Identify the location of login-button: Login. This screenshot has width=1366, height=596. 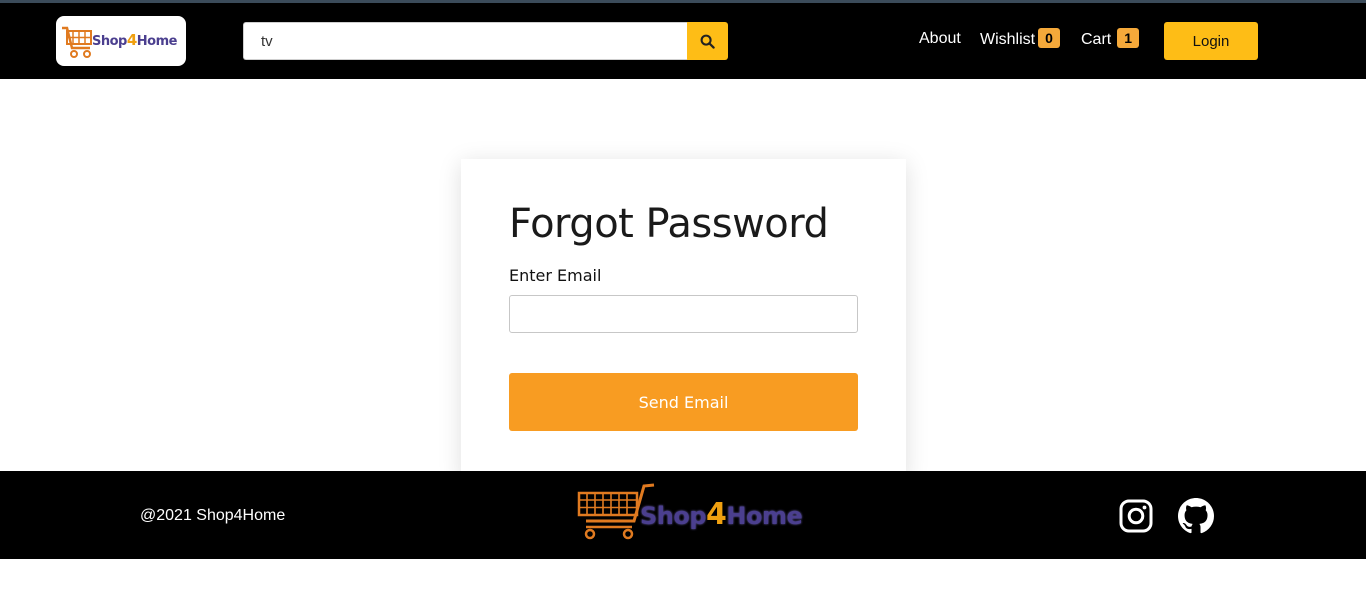
(1211, 41).